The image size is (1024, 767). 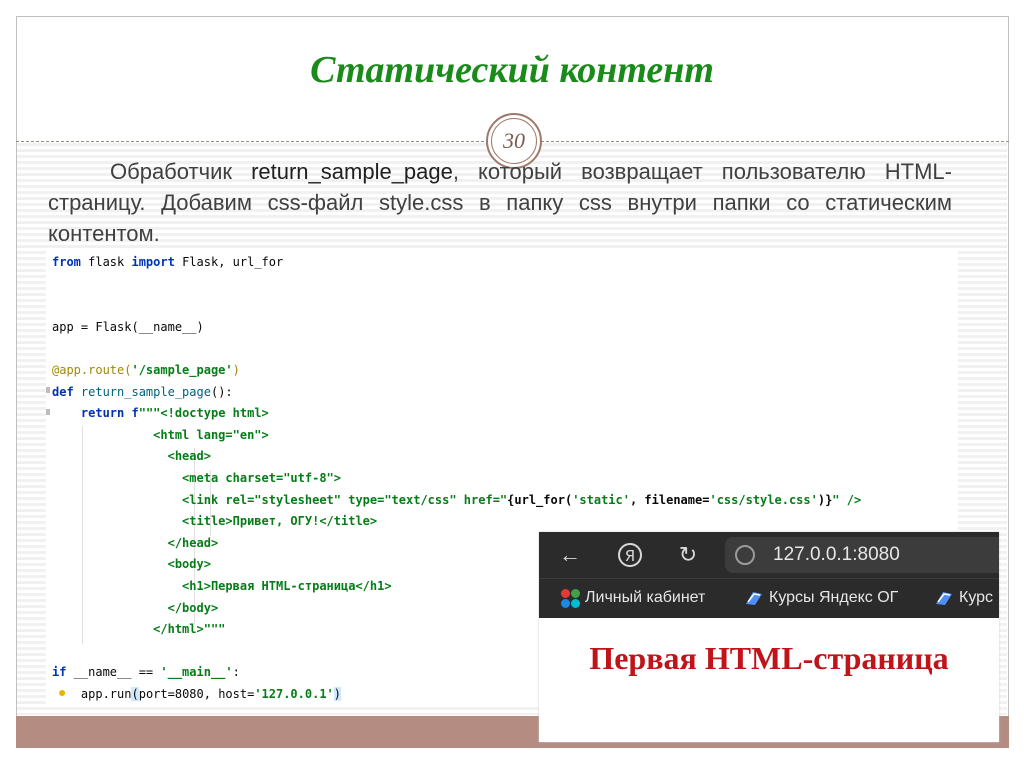 I want to click on code-line: <head>, so click(x=189, y=456).